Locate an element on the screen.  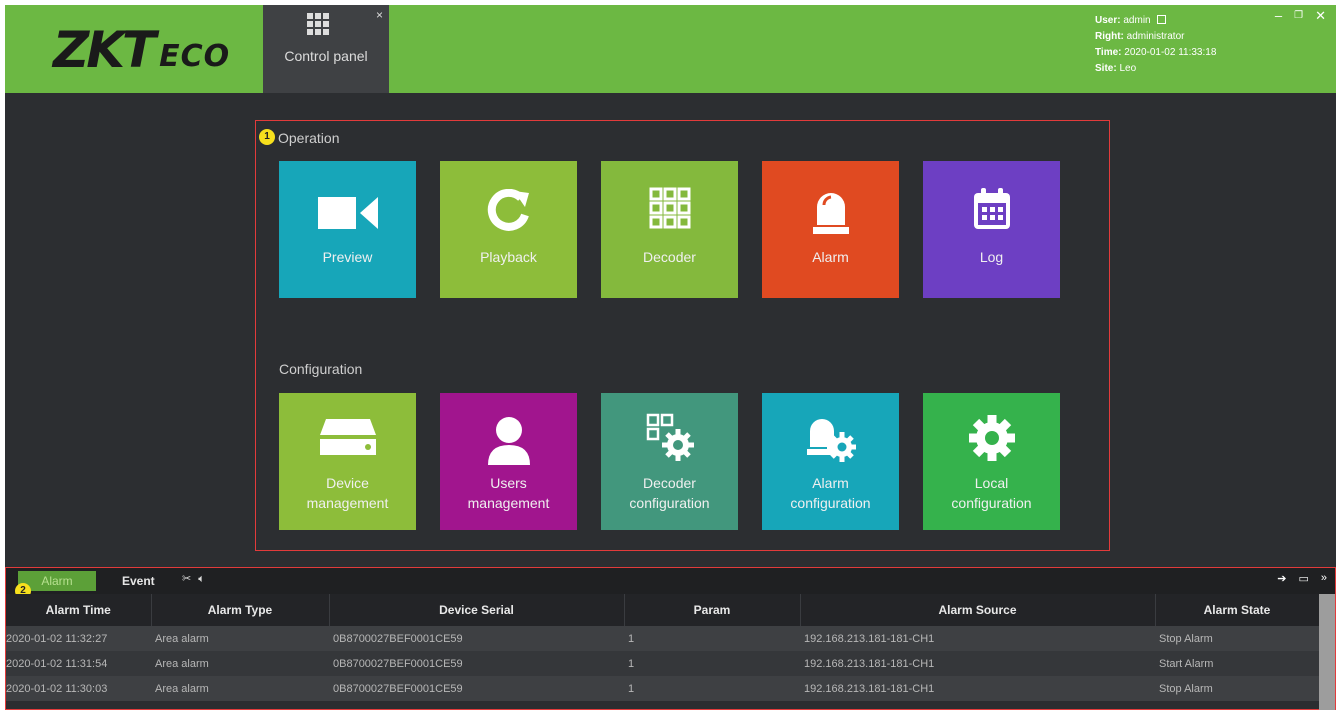
clear-icon: ✂ is located at coordinates (186, 579).